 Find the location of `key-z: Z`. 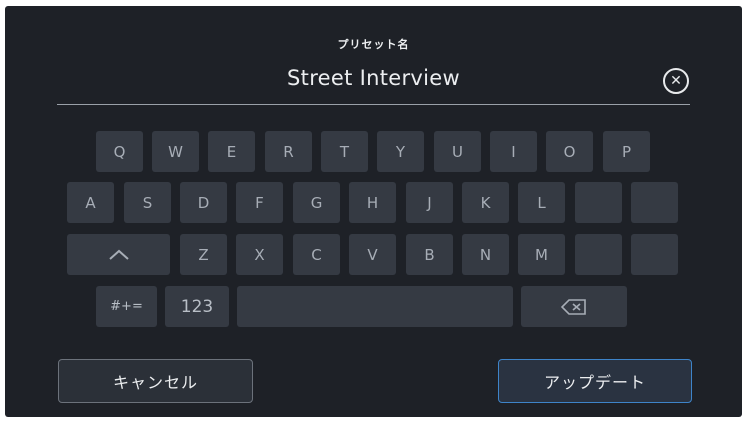

key-z: Z is located at coordinates (203, 254).